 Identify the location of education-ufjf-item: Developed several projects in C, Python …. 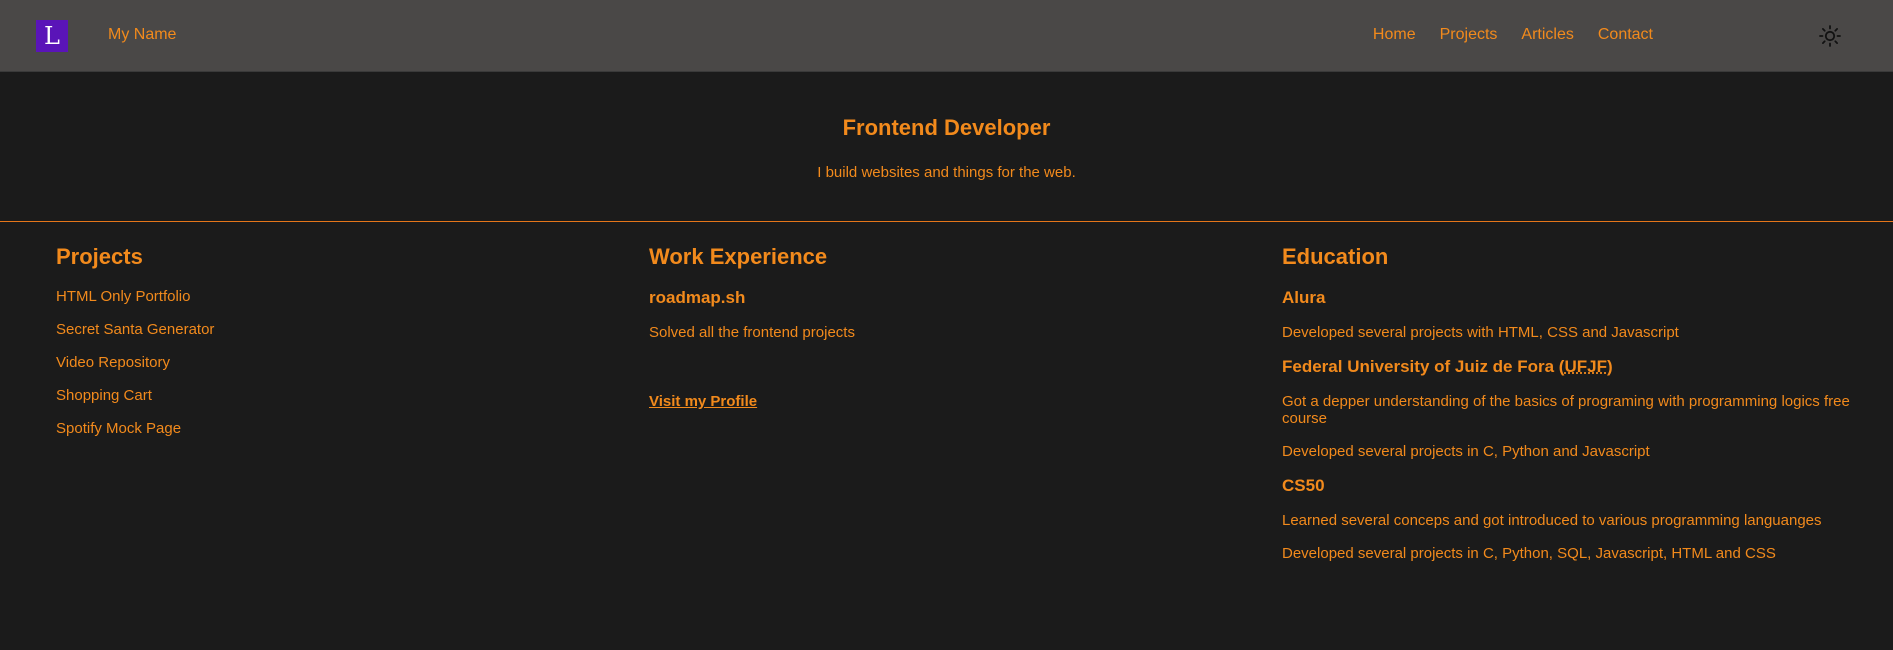
(1466, 451).